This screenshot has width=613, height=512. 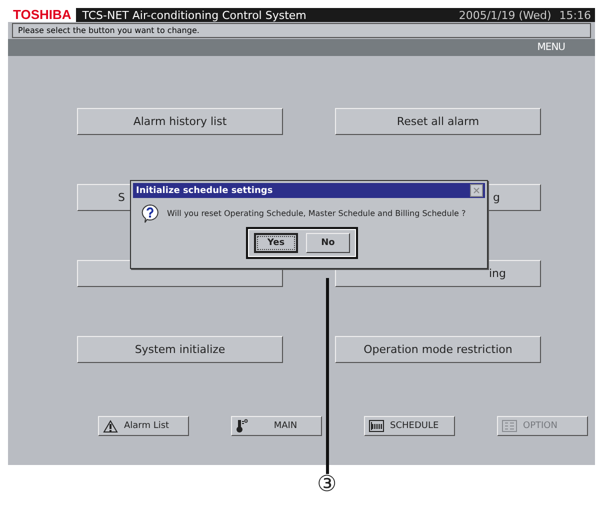 I want to click on warning-icon, so click(x=110, y=426).